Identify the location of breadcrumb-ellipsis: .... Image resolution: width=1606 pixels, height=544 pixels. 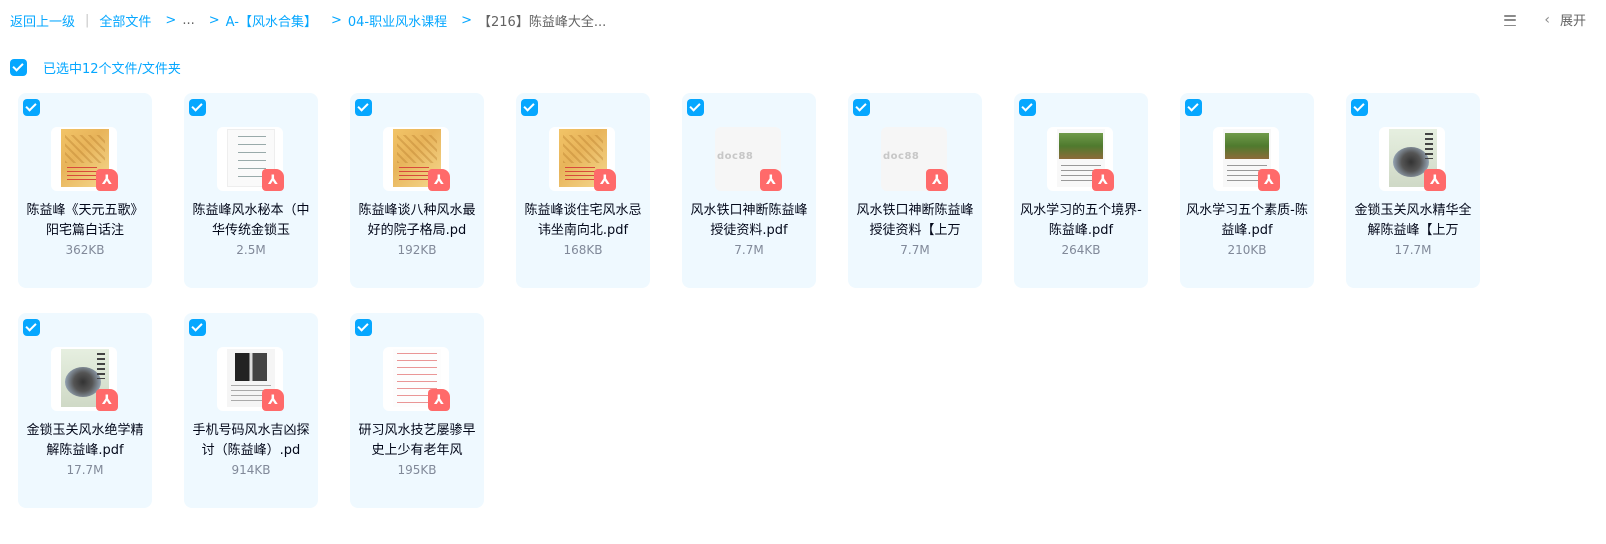
(188, 20).